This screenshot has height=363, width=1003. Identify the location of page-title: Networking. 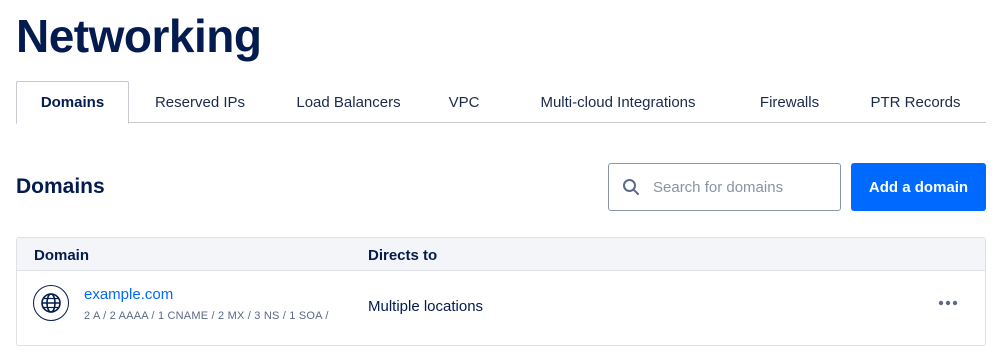
(139, 36).